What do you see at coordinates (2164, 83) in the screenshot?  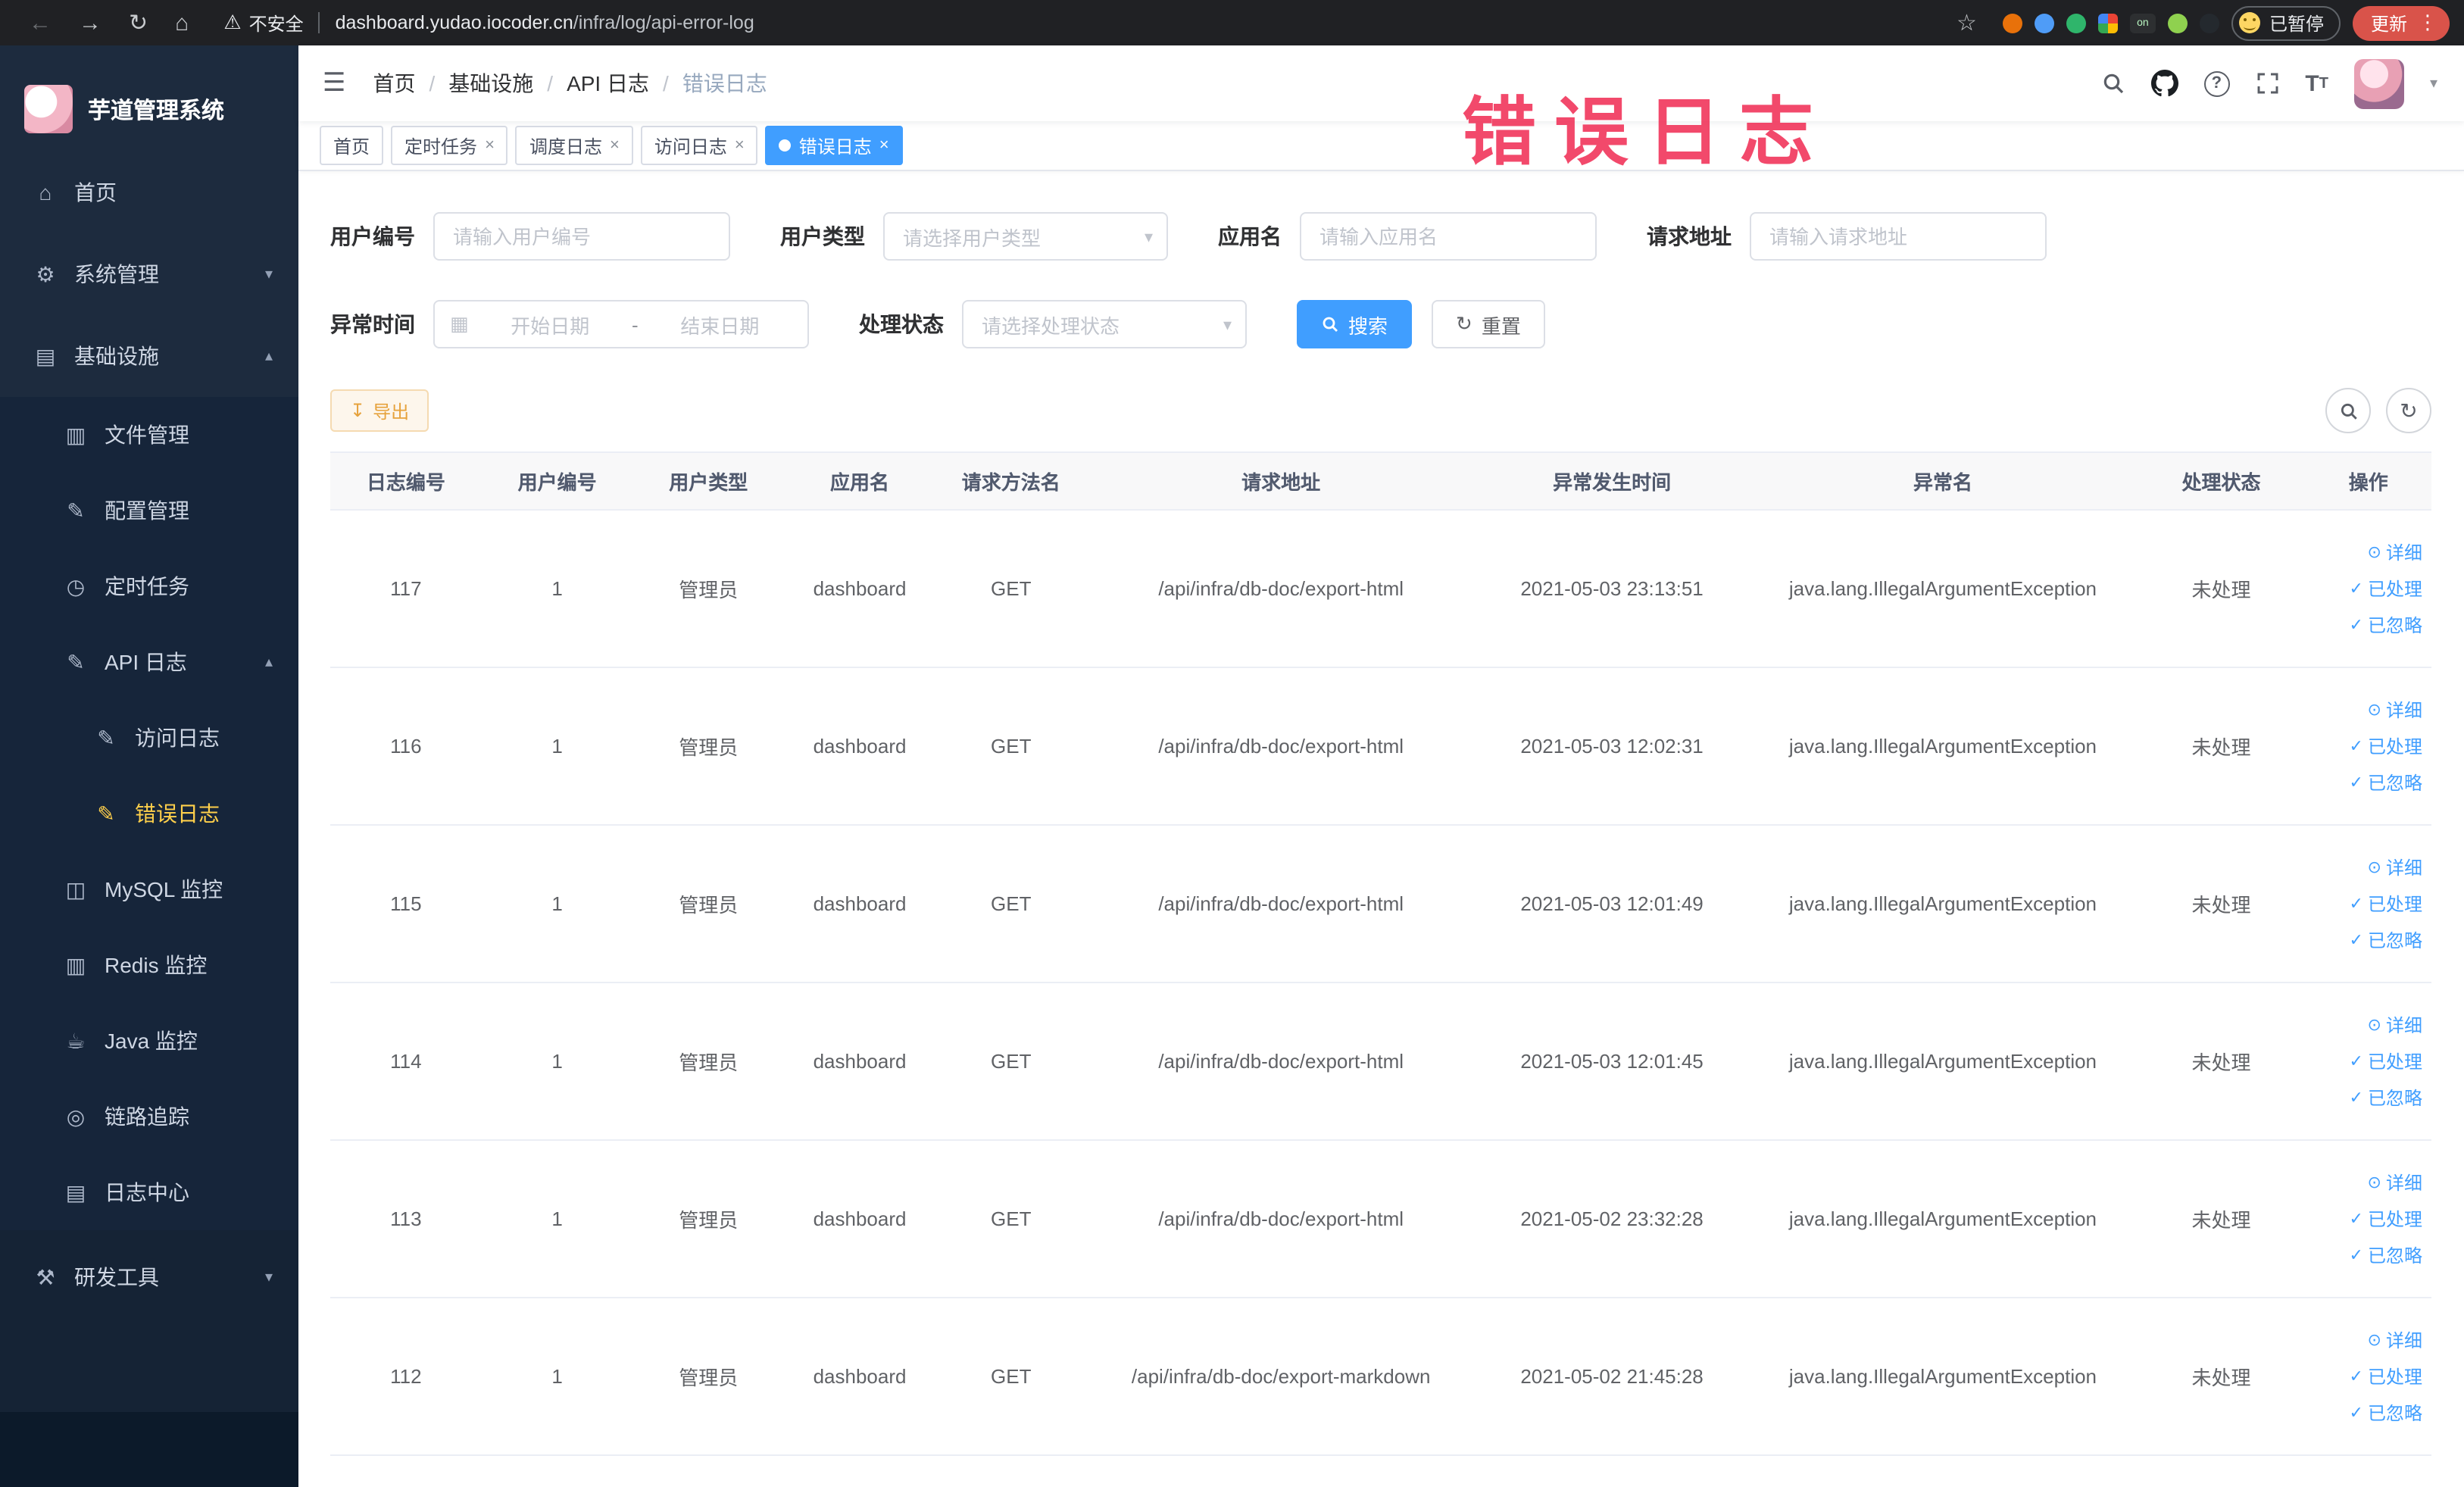 I see `github-icon` at bounding box center [2164, 83].